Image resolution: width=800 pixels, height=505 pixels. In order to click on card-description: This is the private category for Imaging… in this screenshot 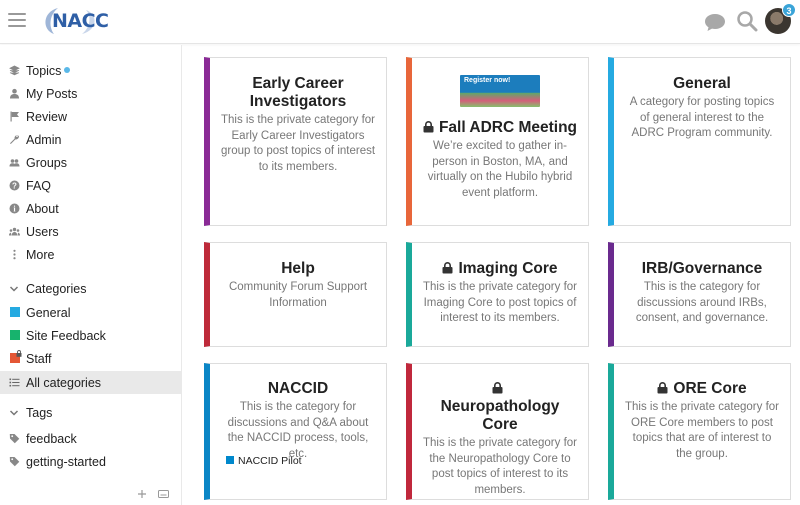, I will do `click(500, 302)`.